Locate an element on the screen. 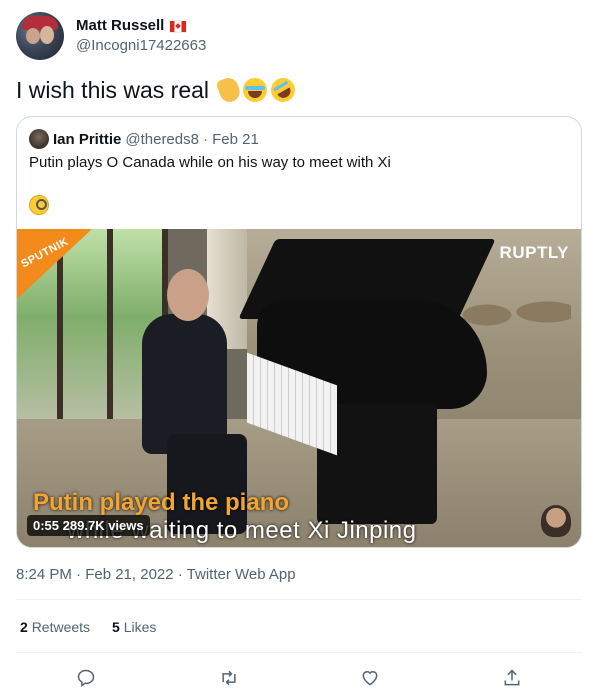  share-icon is located at coordinates (512, 677).